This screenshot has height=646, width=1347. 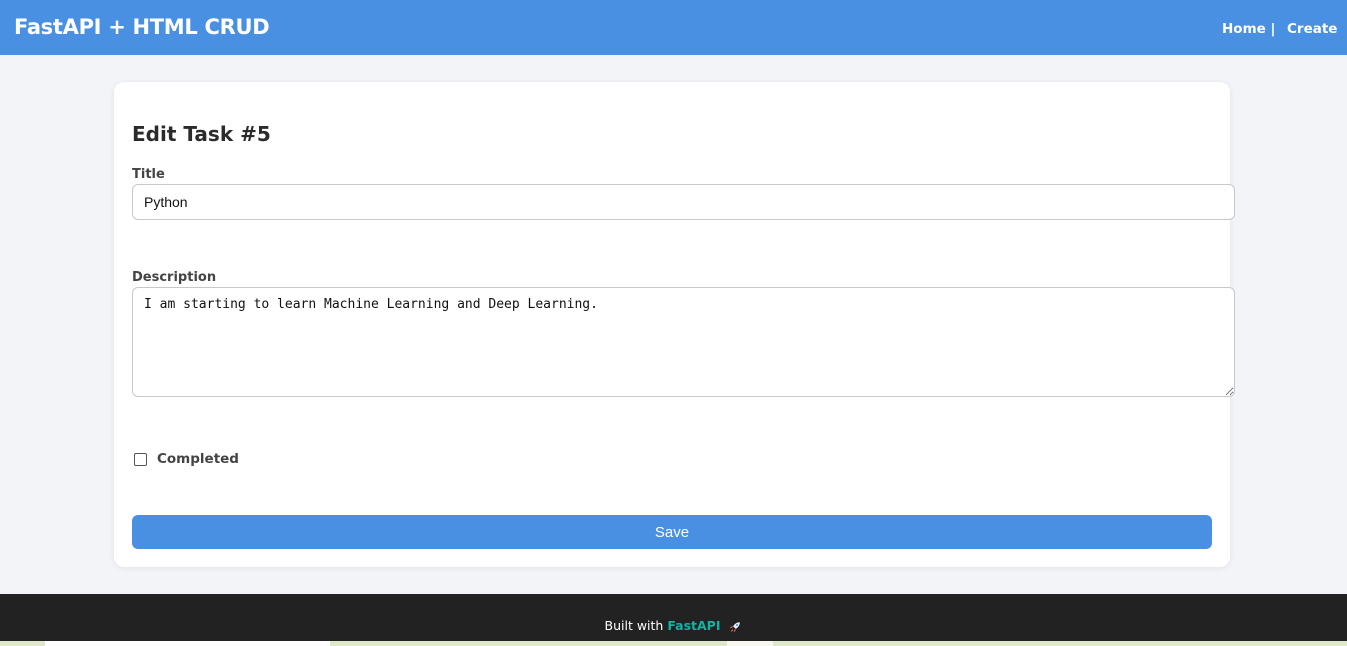 What do you see at coordinates (174, 277) in the screenshot?
I see `description-label: Description` at bounding box center [174, 277].